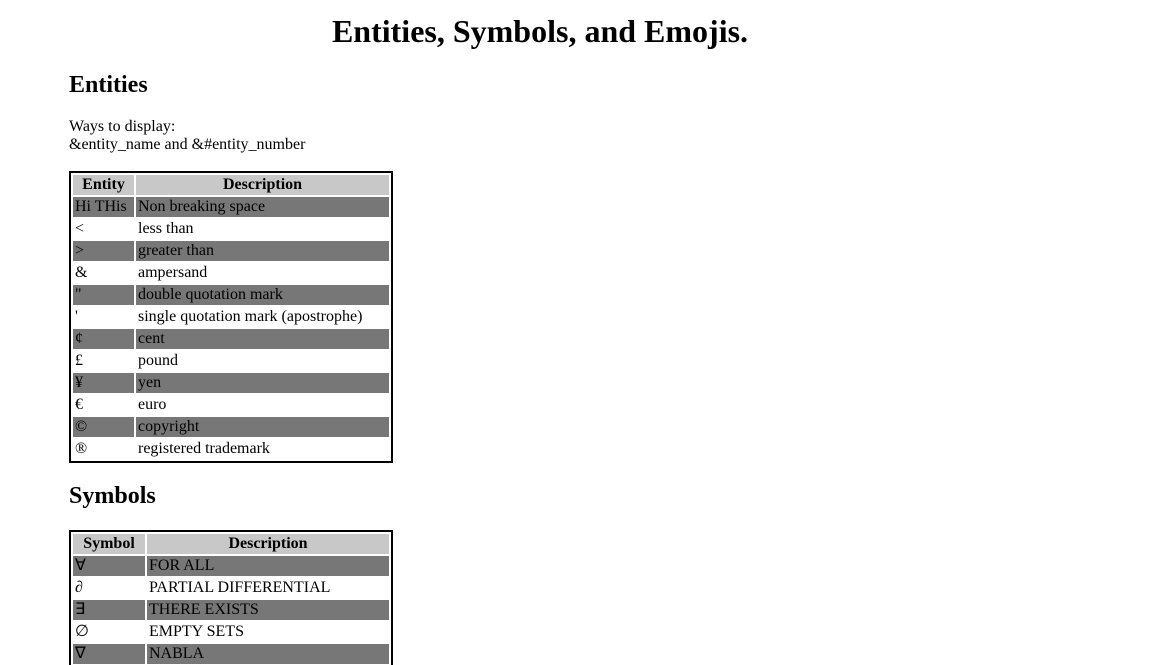 The height and width of the screenshot is (665, 1176). Describe the element at coordinates (262, 207) in the screenshot. I see `description-cell: Non breaking space` at that location.